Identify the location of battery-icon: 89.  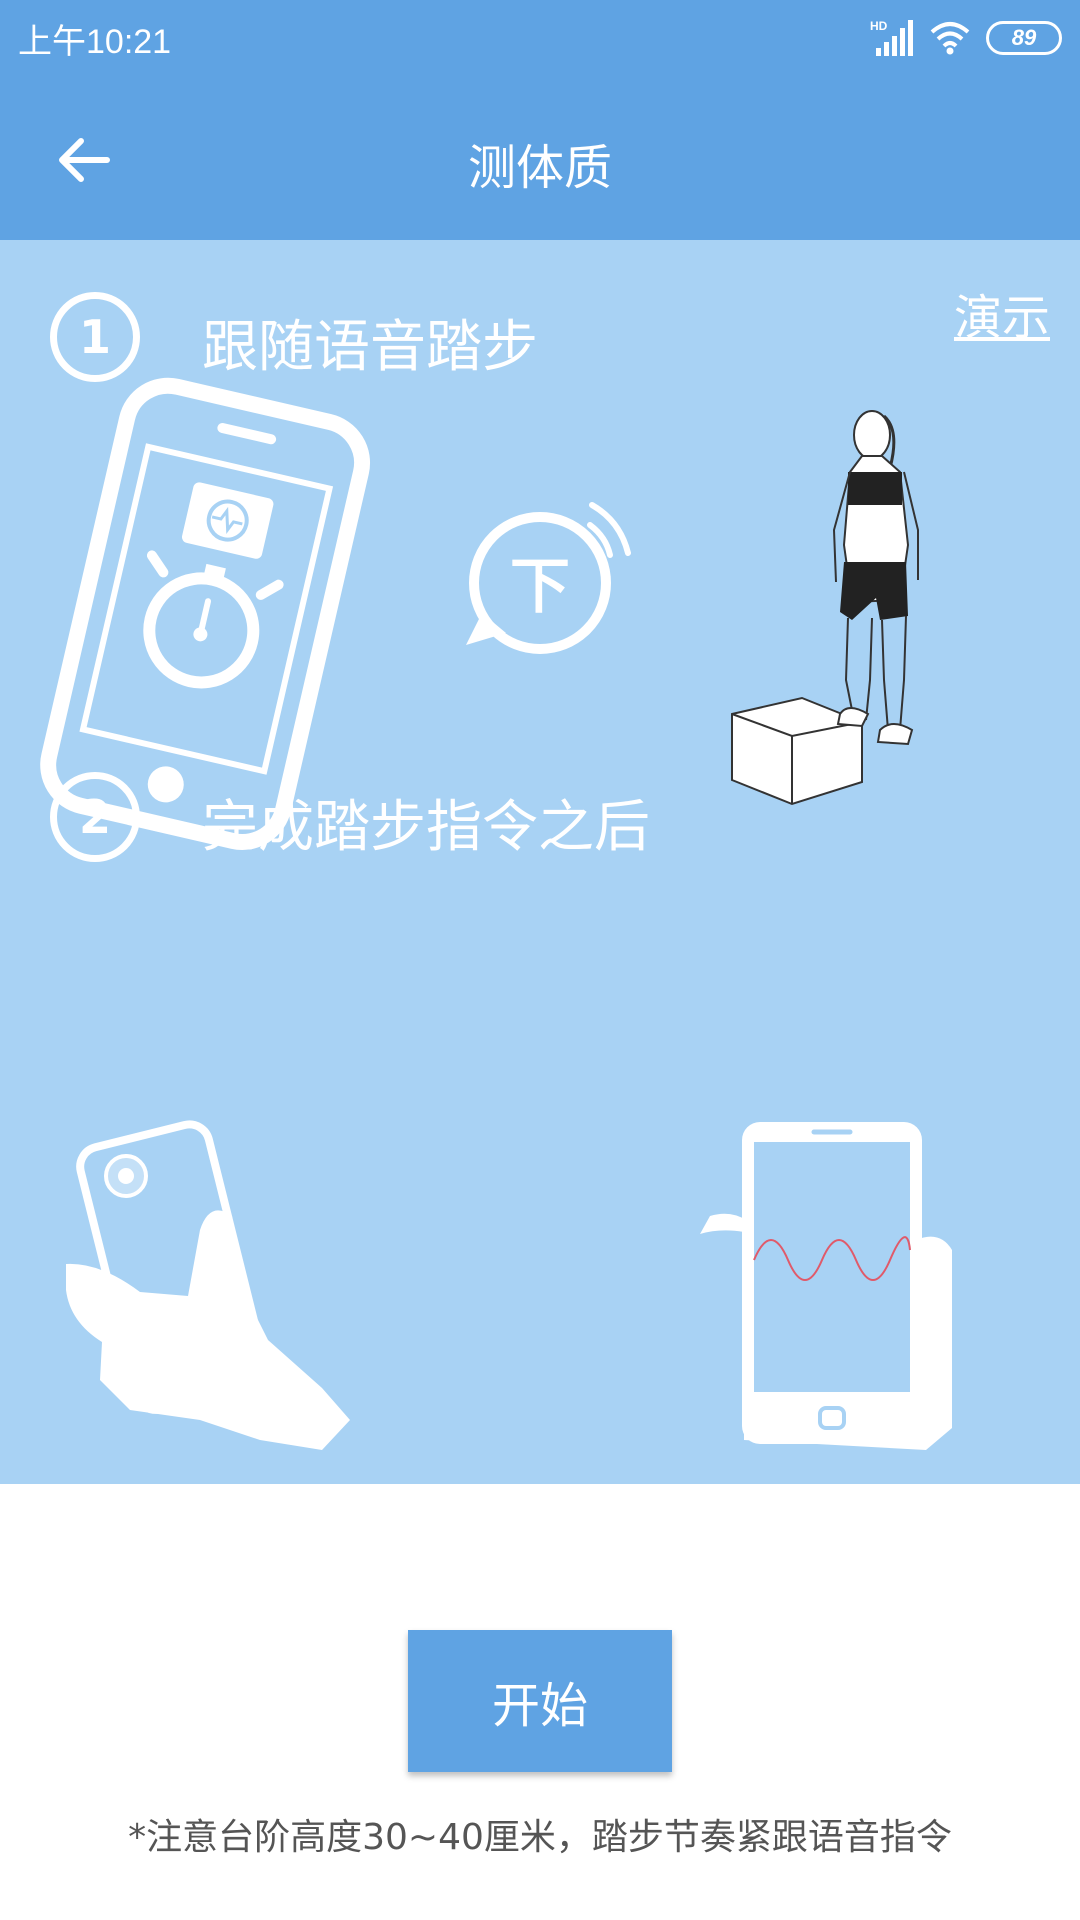
(1024, 38).